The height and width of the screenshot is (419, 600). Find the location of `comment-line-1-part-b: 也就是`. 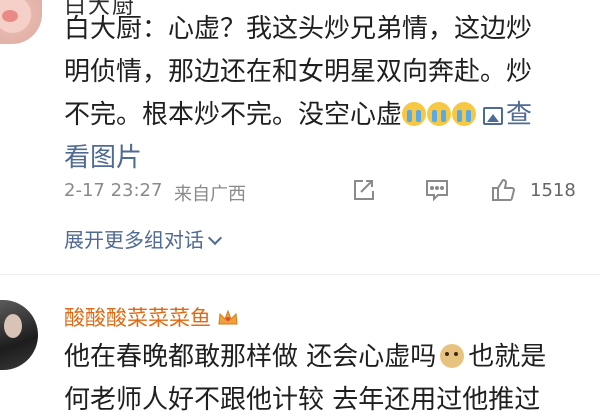

comment-line-1-part-b: 也就是 is located at coordinates (507, 357).